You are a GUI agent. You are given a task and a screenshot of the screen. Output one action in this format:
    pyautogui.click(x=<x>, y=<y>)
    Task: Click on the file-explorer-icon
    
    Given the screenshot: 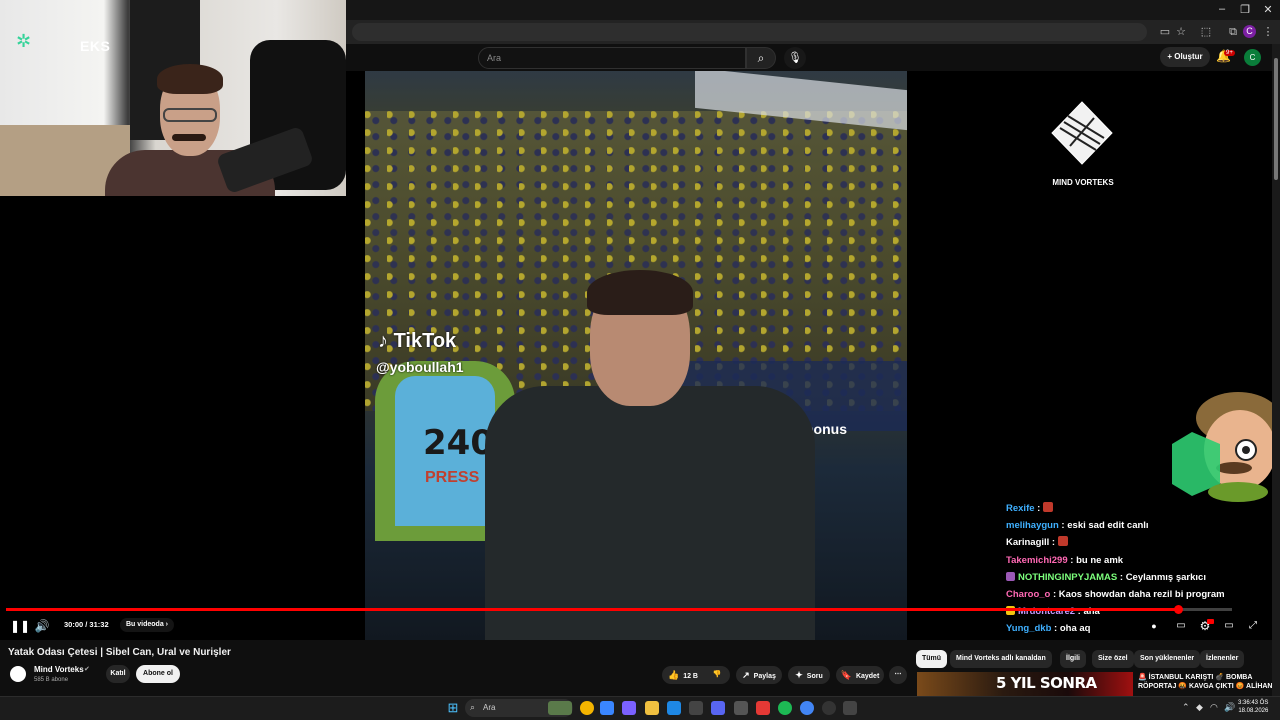 What is the action you would take?
    pyautogui.click(x=652, y=708)
    